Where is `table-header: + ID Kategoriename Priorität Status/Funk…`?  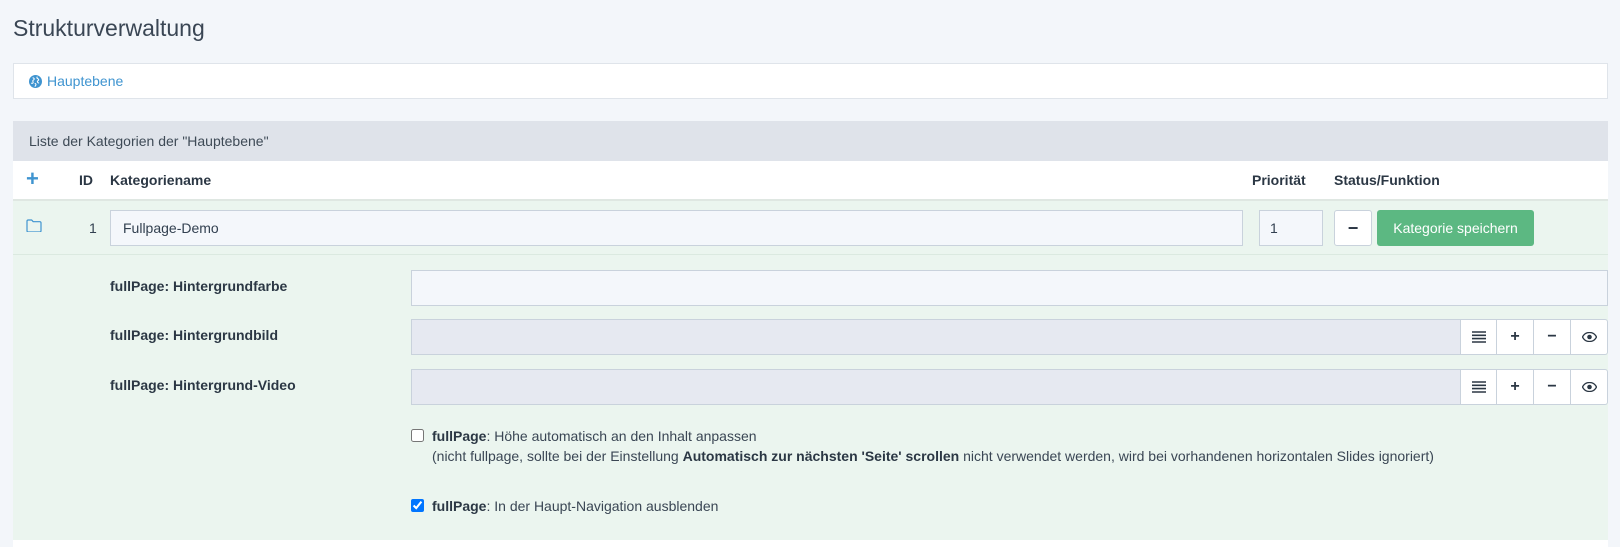 table-header: + ID Kategoriename Priorität Status/Funk… is located at coordinates (810, 181).